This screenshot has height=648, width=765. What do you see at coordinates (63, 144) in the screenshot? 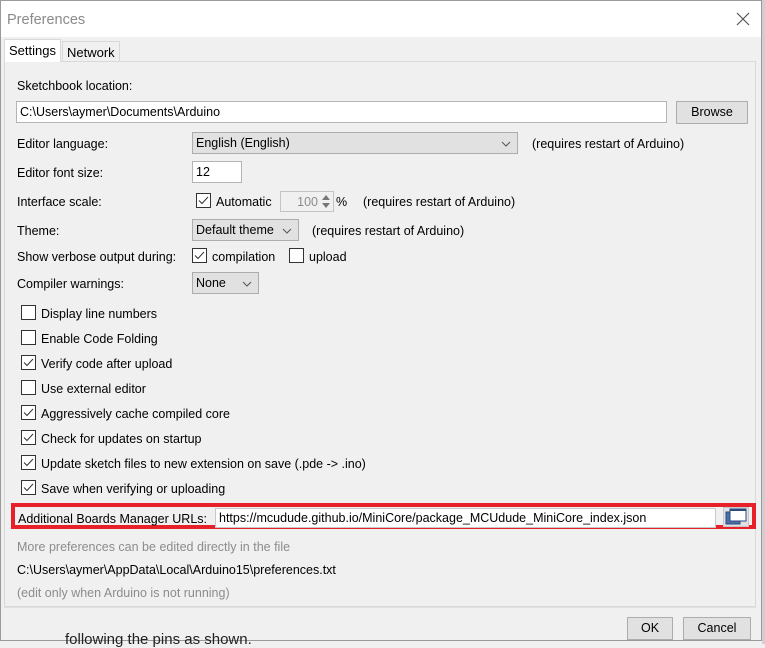
I see `editor-language-label: Editor language:` at bounding box center [63, 144].